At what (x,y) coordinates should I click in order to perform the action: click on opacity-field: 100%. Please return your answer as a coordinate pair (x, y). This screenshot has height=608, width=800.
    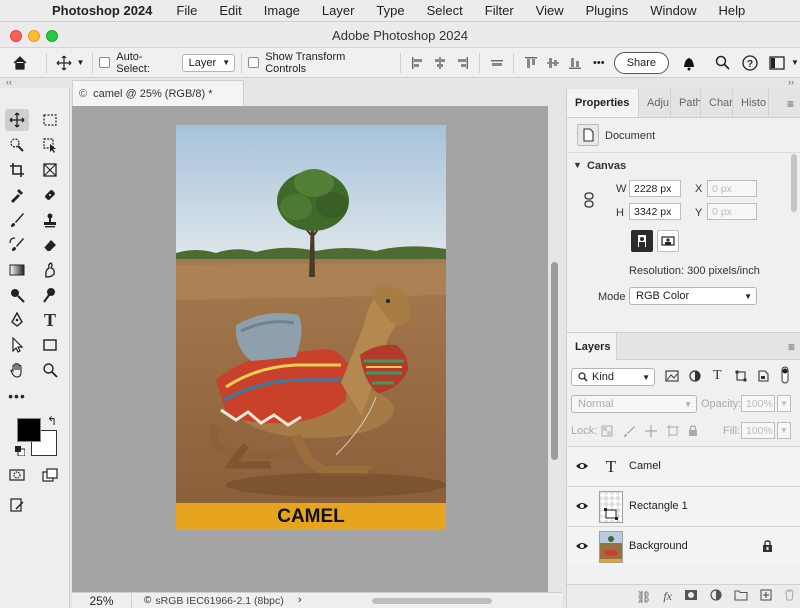
    Looking at the image, I should click on (758, 403).